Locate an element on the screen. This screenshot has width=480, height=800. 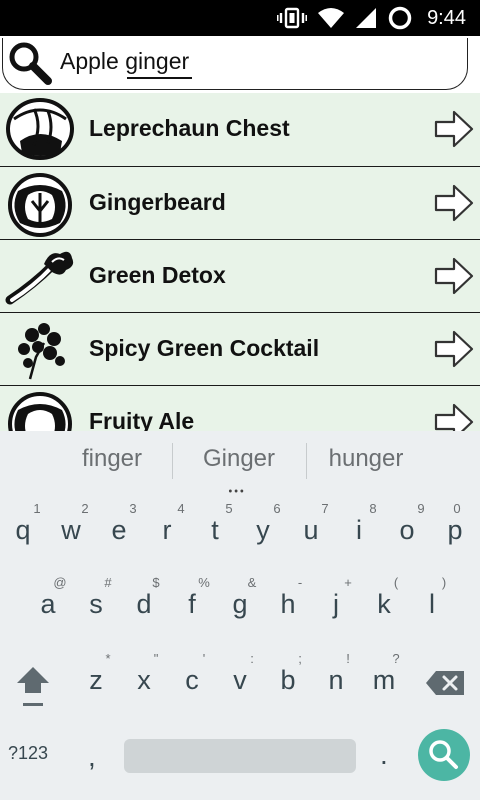
key-m: ? m is located at coordinates (384, 684).